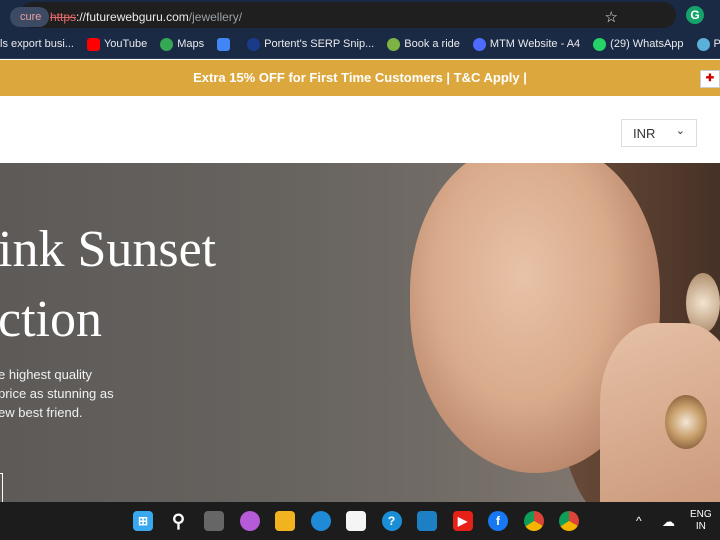 The width and height of the screenshot is (720, 540). I want to click on url-text: https://futurewebguru.com/jewellery/, so click(146, 17).